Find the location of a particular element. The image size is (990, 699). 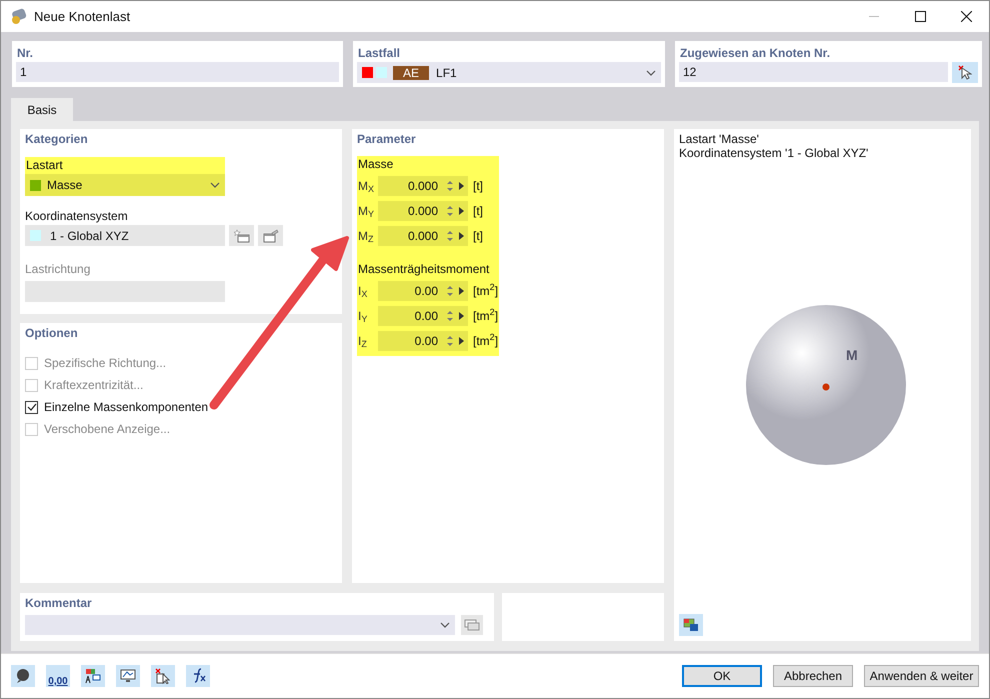

new-coordinate-system-button is located at coordinates (241, 235).